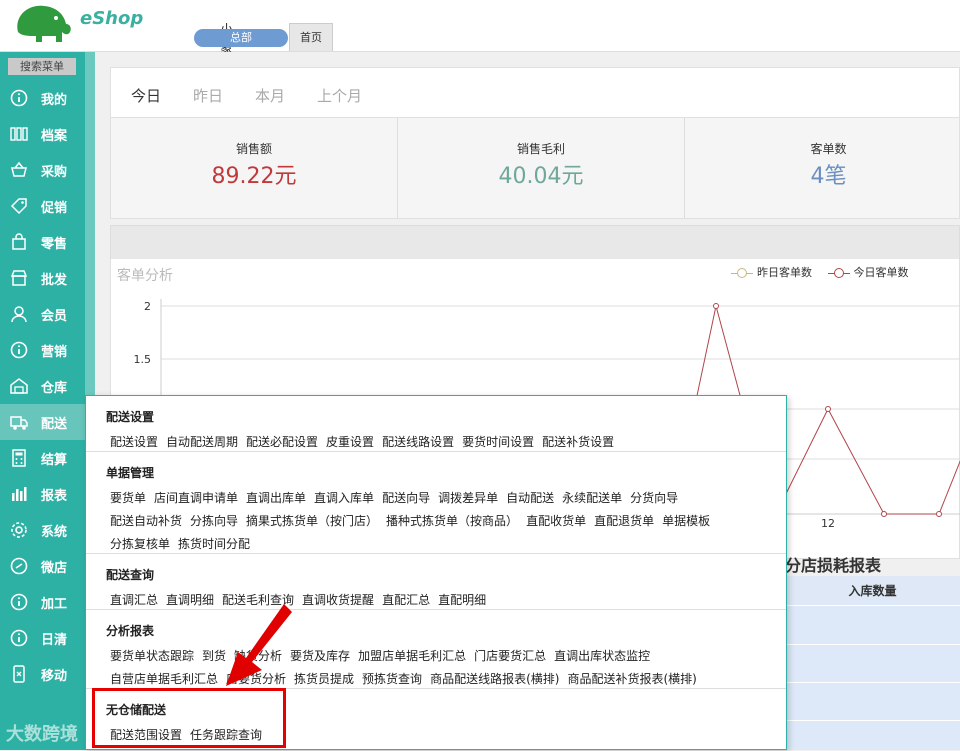 The width and height of the screenshot is (960, 751). Describe the element at coordinates (498, 442) in the screenshot. I see `menu-link: 要货时间设置` at that location.